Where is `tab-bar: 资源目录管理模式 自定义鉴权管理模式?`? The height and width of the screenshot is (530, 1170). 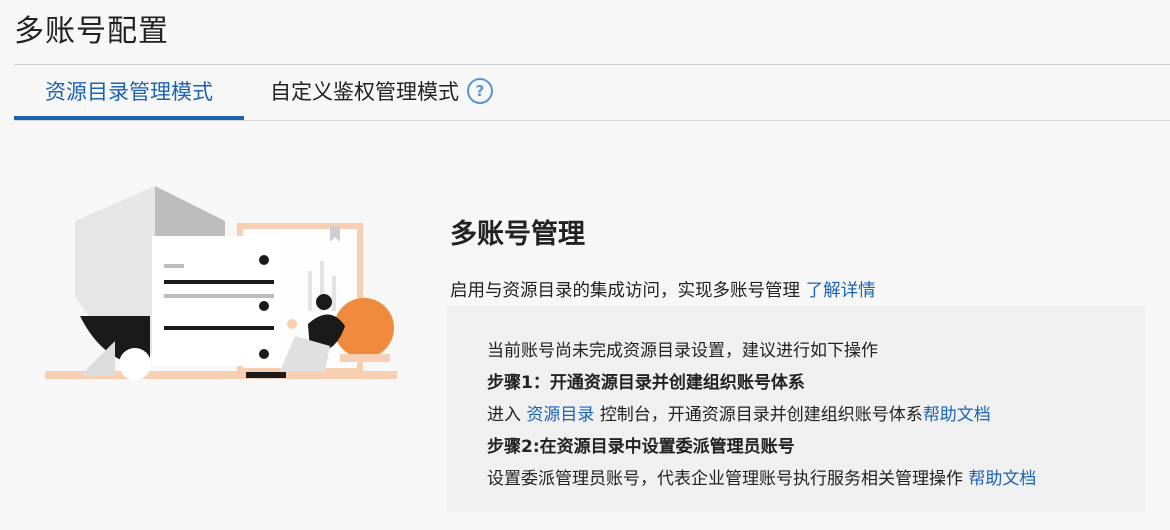
tab-bar: 资源目录管理模式 自定义鉴权管理模式? is located at coordinates (592, 93).